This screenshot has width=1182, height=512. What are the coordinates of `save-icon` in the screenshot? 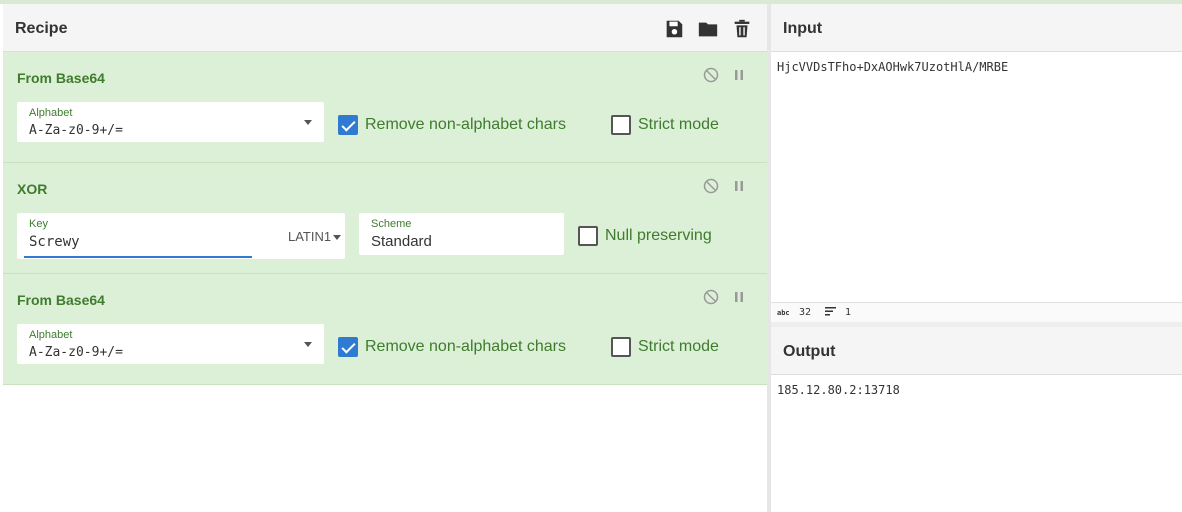 It's located at (674, 29).